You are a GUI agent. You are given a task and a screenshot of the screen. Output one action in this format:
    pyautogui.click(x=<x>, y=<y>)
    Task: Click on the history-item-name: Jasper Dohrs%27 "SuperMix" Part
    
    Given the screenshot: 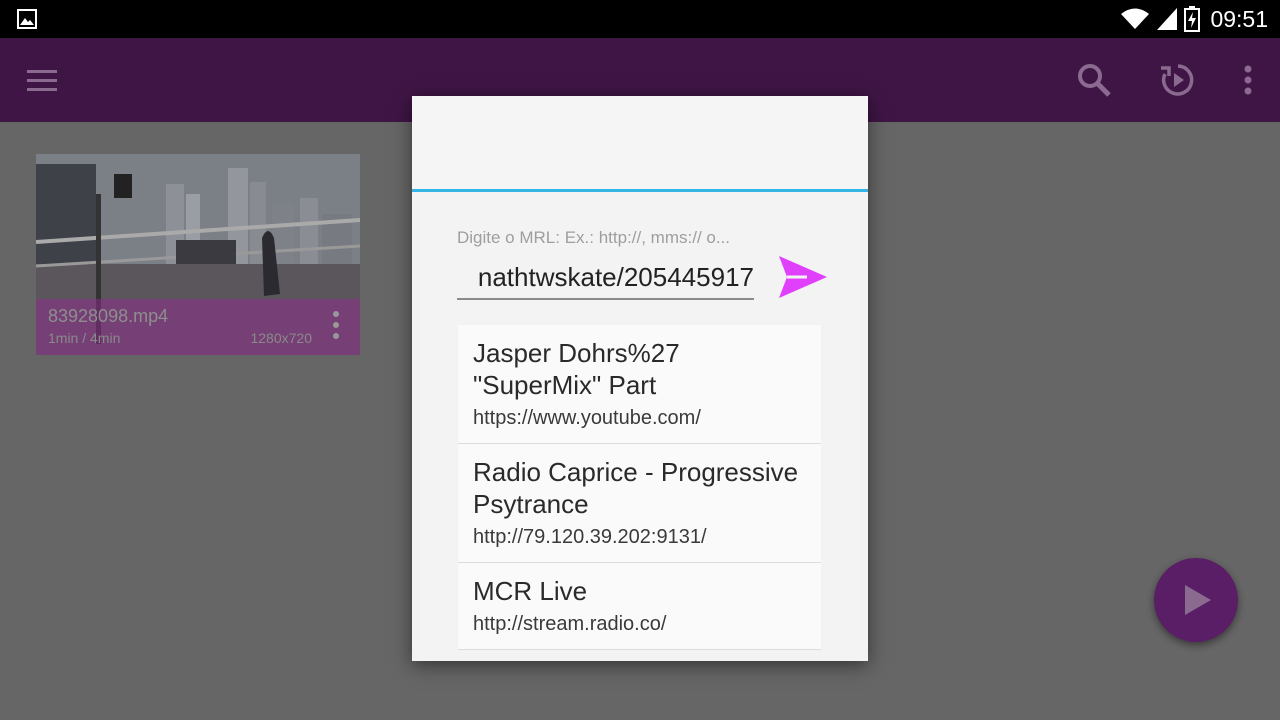 What is the action you would take?
    pyautogui.click(x=576, y=369)
    